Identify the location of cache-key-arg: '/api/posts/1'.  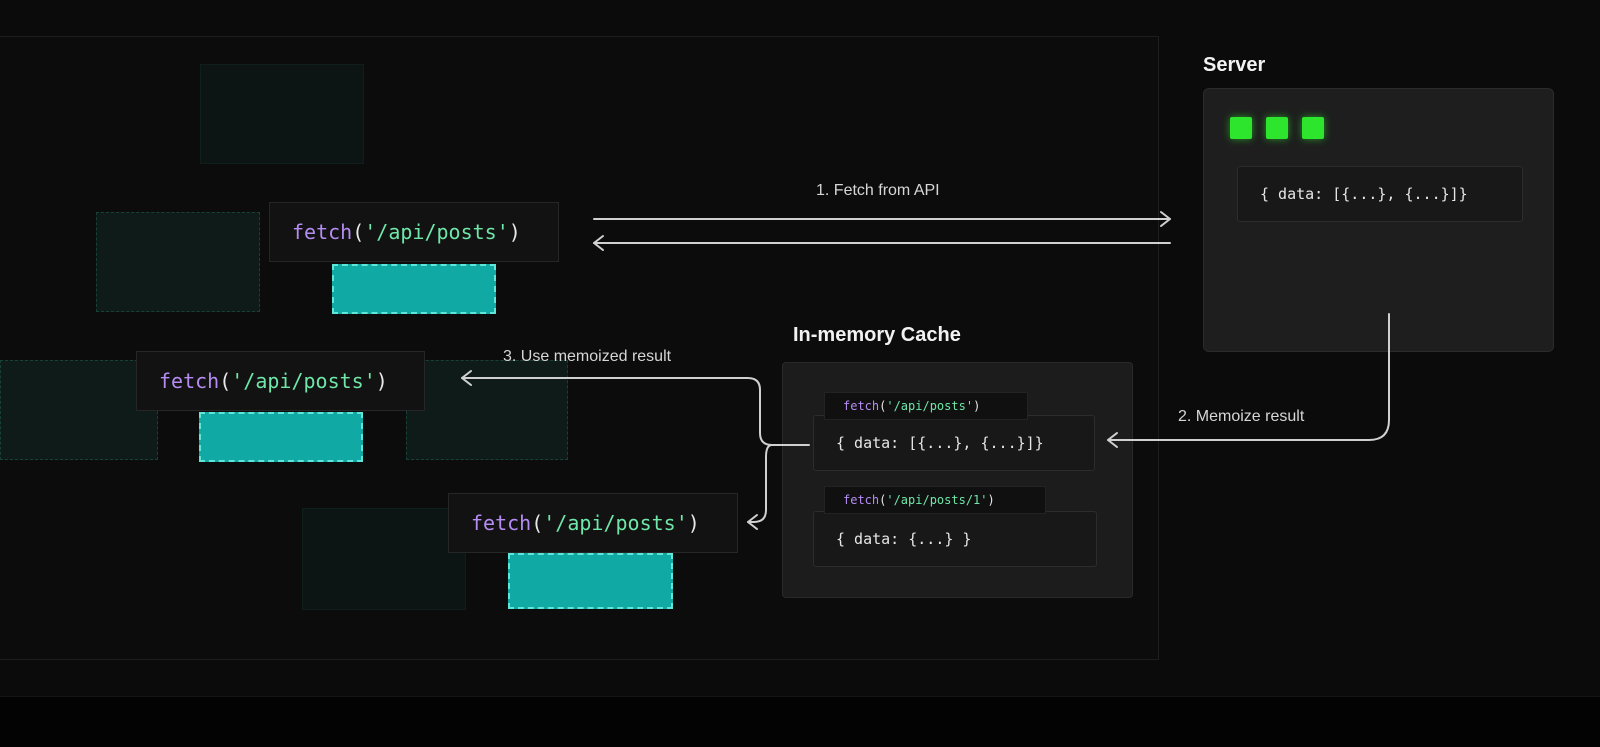
(937, 500).